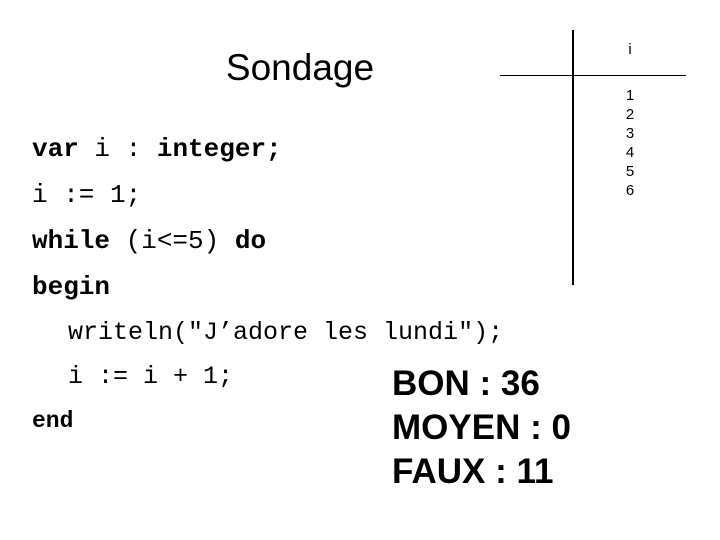 This screenshot has height=540, width=720. What do you see at coordinates (466, 383) in the screenshot?
I see `poll-result-bon: BON : 36` at bounding box center [466, 383].